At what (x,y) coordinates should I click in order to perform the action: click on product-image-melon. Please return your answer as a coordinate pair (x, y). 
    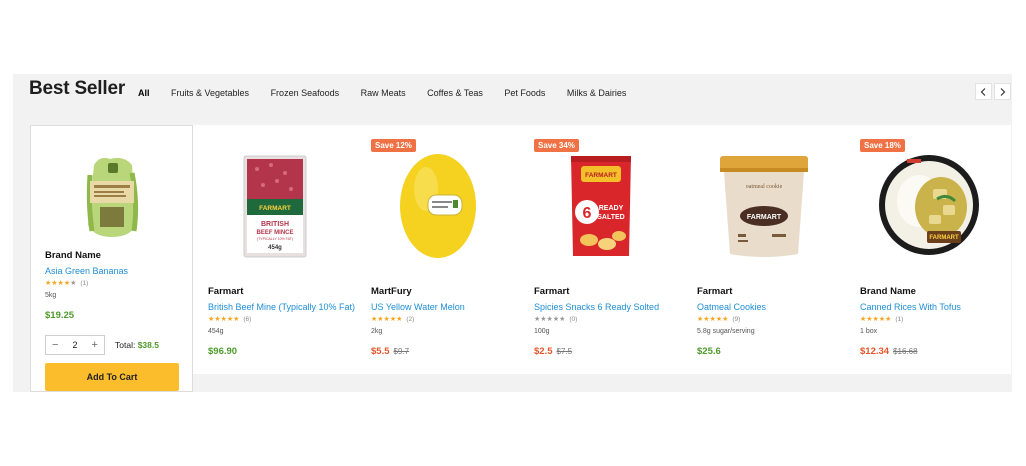
    Looking at the image, I should click on (438, 206).